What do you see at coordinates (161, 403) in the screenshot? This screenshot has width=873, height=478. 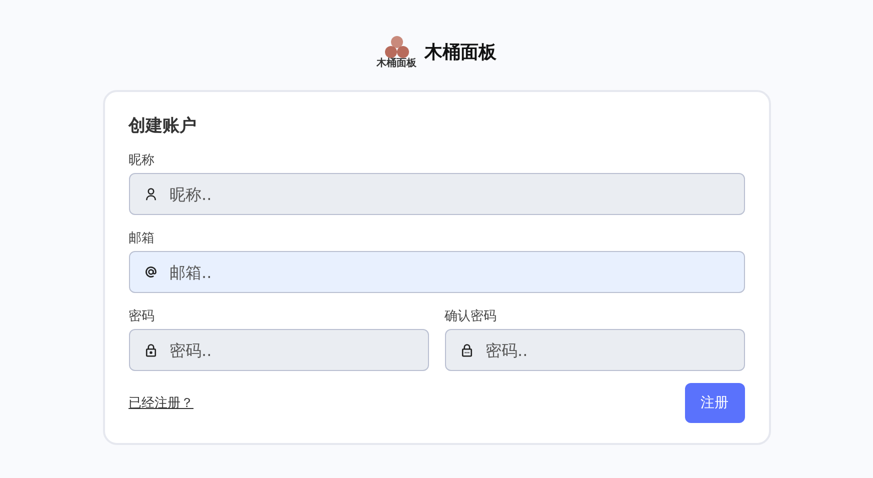 I see `login-link: 已经注册？` at bounding box center [161, 403].